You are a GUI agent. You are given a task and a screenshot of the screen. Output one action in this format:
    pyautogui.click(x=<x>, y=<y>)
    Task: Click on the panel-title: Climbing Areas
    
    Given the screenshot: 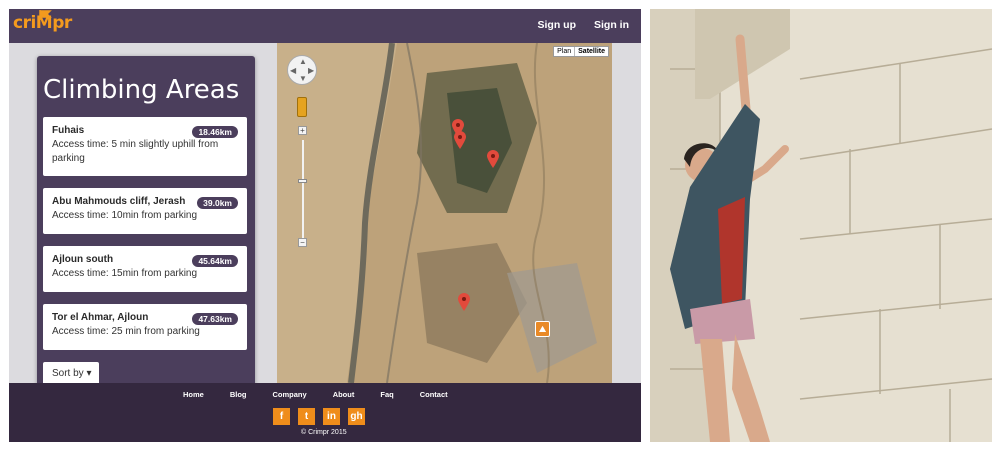 What is the action you would take?
    pyautogui.click(x=141, y=90)
    